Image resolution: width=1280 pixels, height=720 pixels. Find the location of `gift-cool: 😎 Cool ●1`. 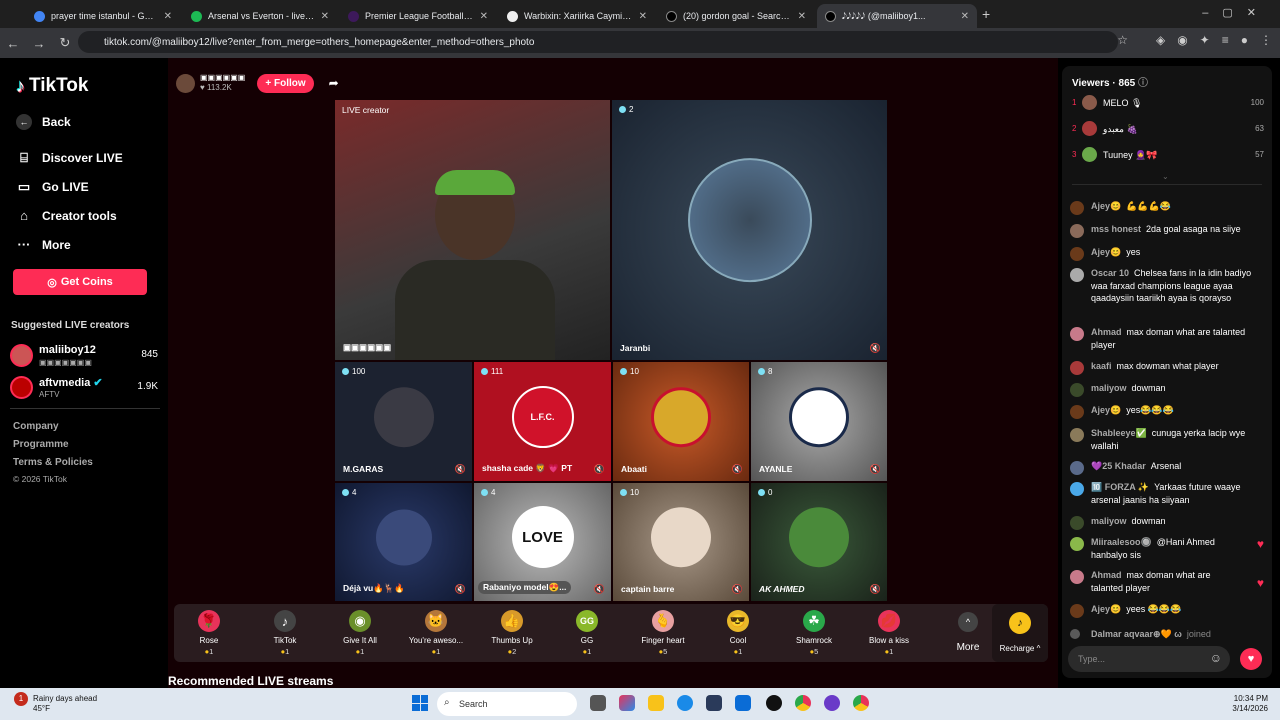

gift-cool: 😎 Cool ●1 is located at coordinates (738, 633).